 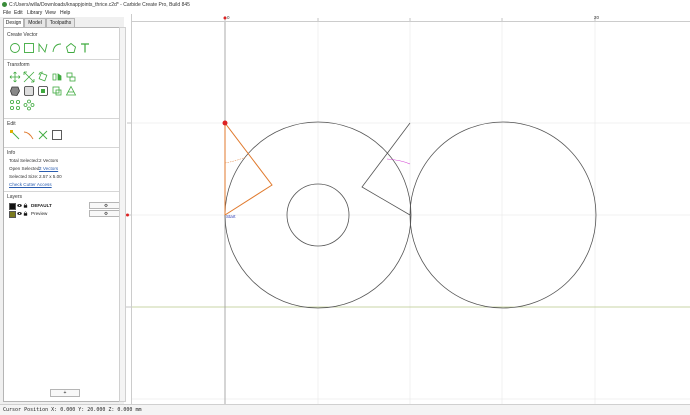 What do you see at coordinates (29, 135) in the screenshot?
I see `trim-icon` at bounding box center [29, 135].